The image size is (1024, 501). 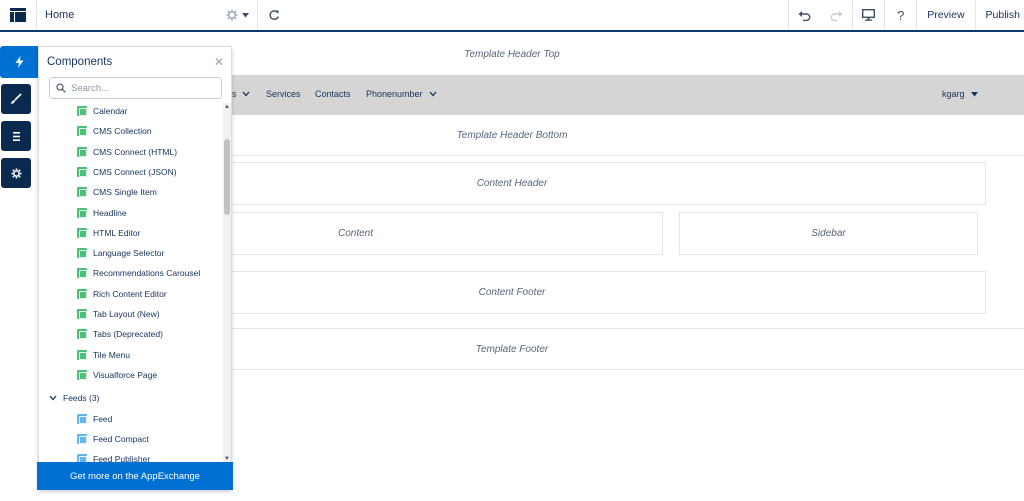 I want to click on component-item: Visualforce Page, so click(x=117, y=375).